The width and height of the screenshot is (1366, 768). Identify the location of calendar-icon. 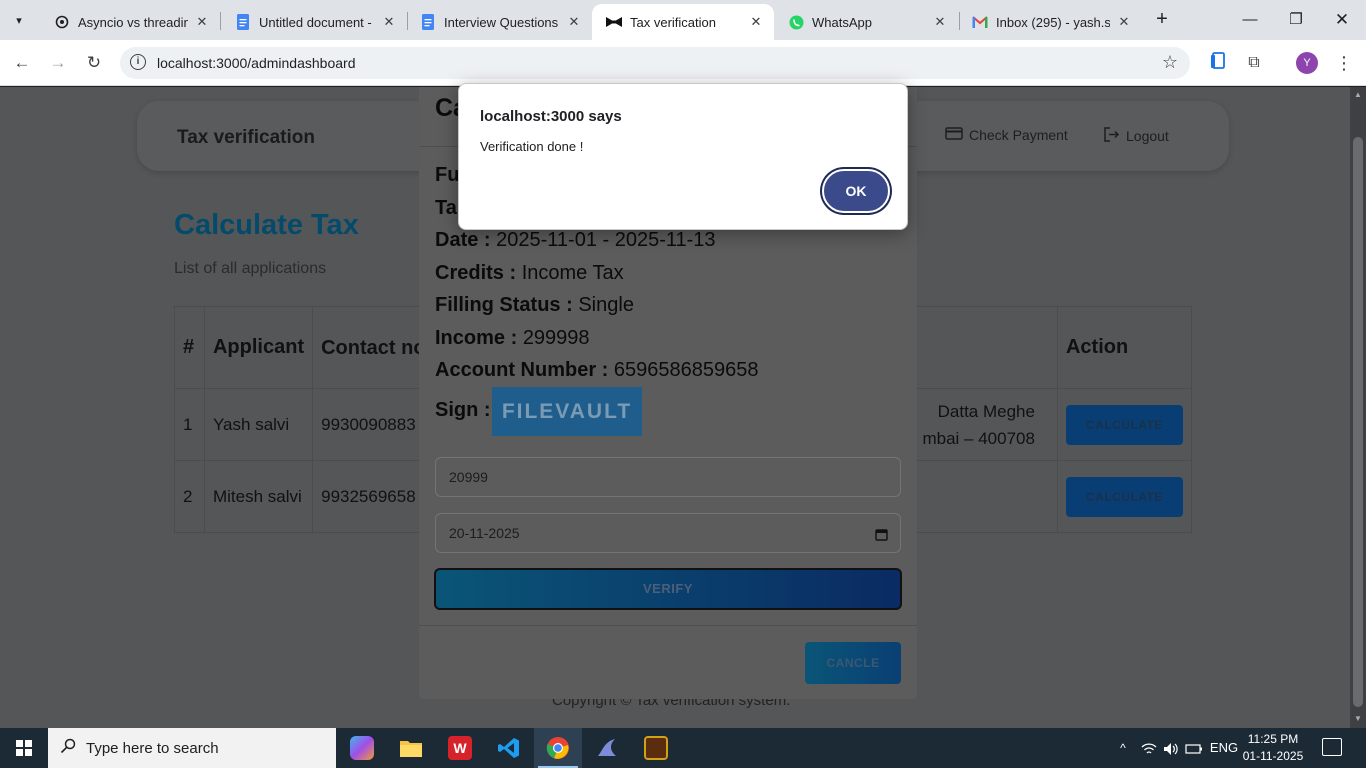
(881, 533).